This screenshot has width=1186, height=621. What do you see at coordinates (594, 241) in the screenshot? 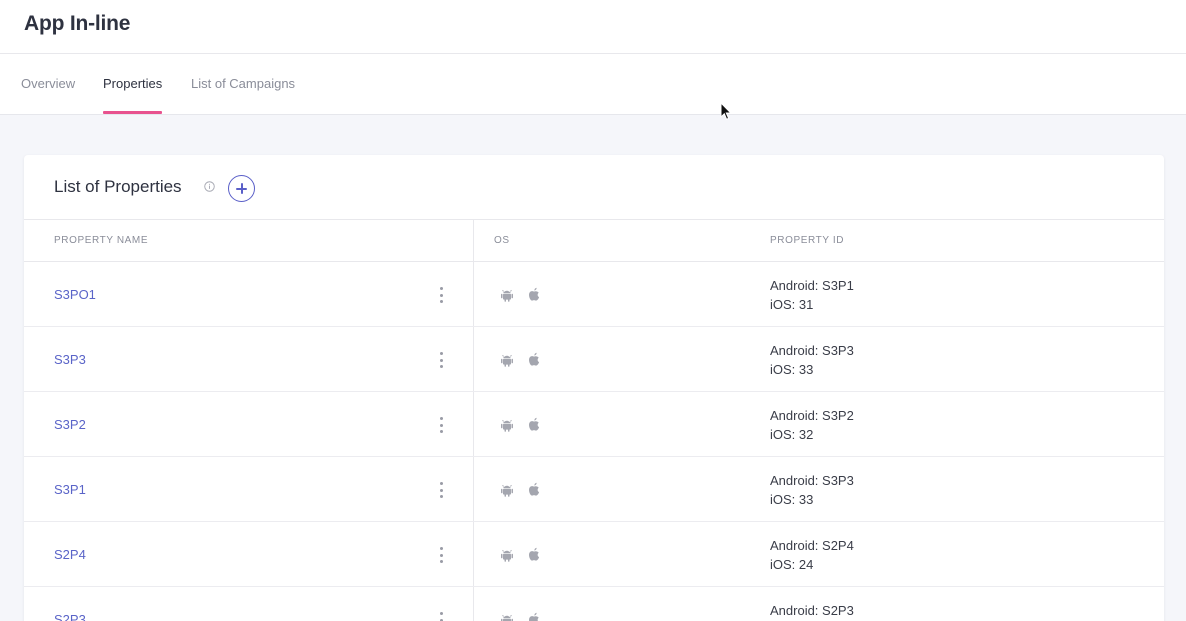
I see `table-header: PROPERTY NAME OS PROPERTY ID` at bounding box center [594, 241].